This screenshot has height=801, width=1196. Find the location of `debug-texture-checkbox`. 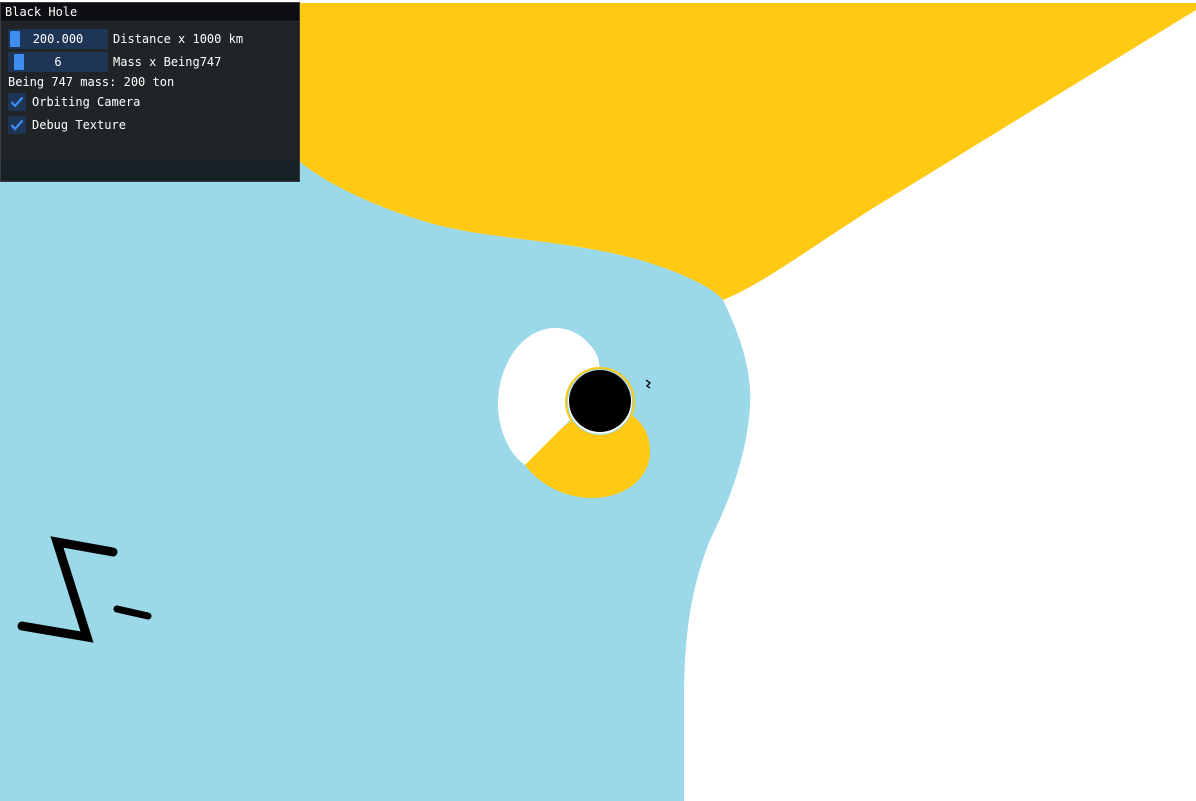

debug-texture-checkbox is located at coordinates (17, 125).